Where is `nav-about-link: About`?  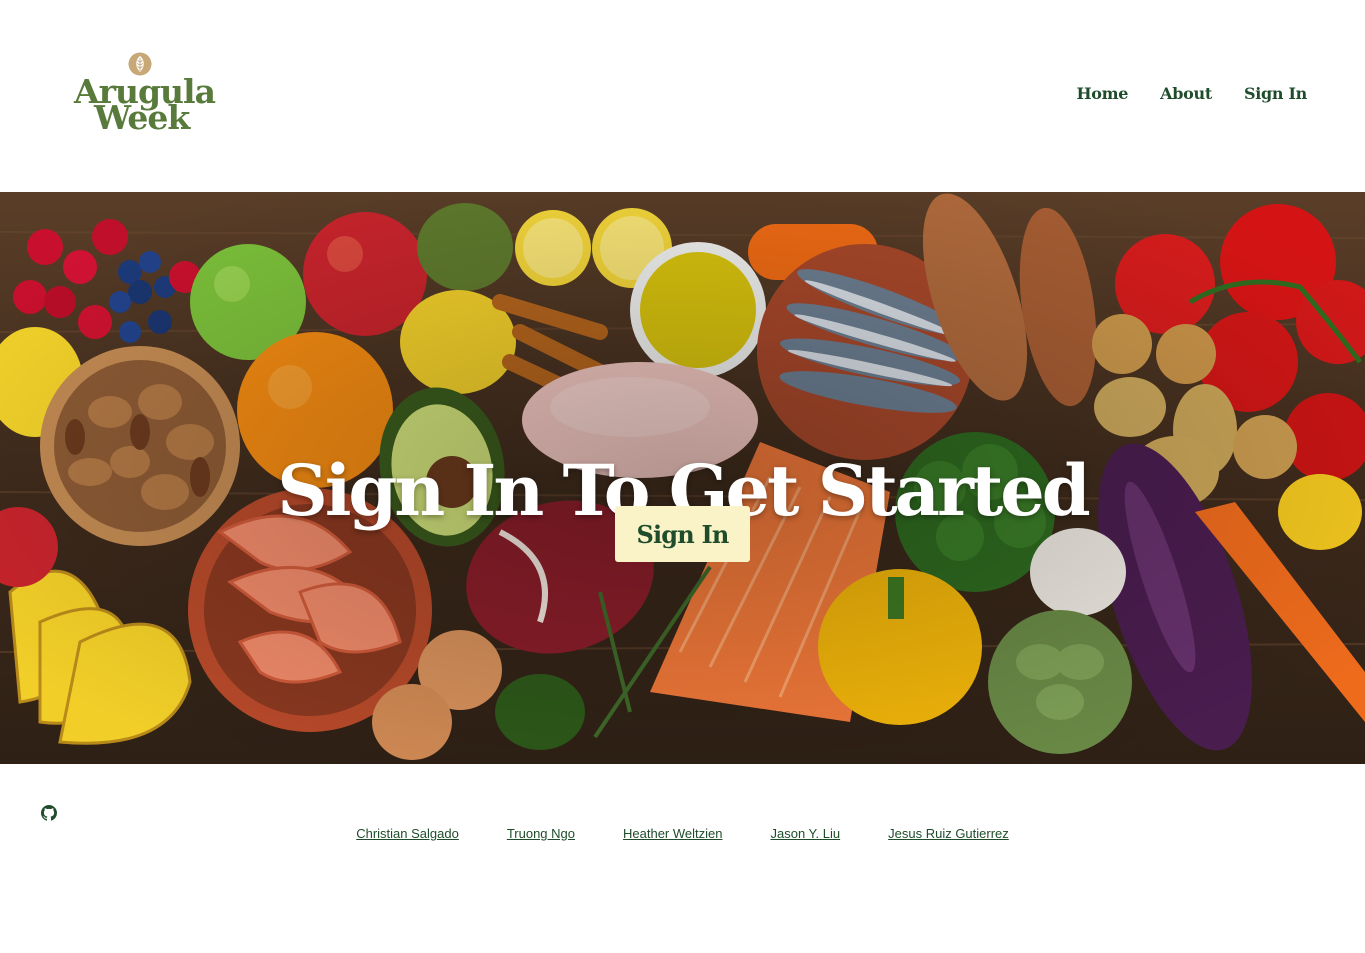
nav-about-link: About is located at coordinates (1186, 93).